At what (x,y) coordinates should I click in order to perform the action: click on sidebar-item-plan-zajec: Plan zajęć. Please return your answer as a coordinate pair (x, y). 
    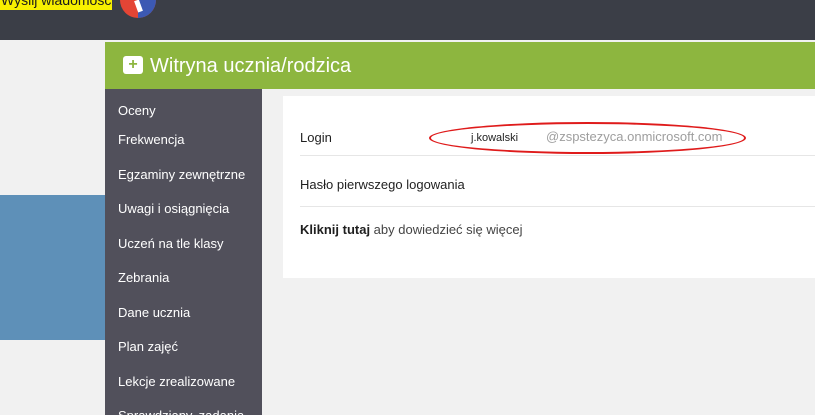
    Looking at the image, I should click on (183, 345).